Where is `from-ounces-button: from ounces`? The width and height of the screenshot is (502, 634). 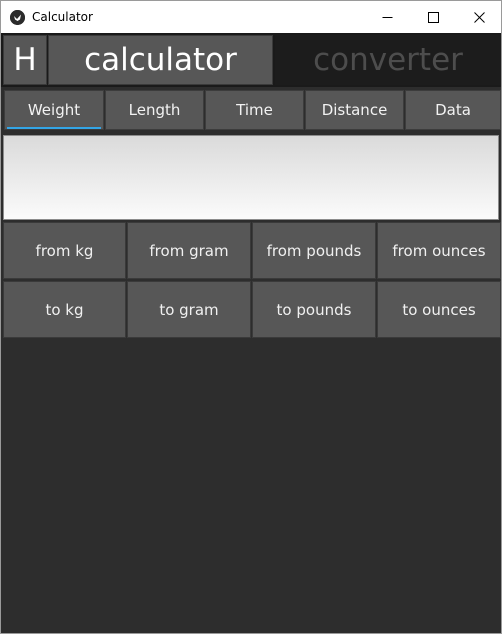 from-ounces-button: from ounces is located at coordinates (439, 250).